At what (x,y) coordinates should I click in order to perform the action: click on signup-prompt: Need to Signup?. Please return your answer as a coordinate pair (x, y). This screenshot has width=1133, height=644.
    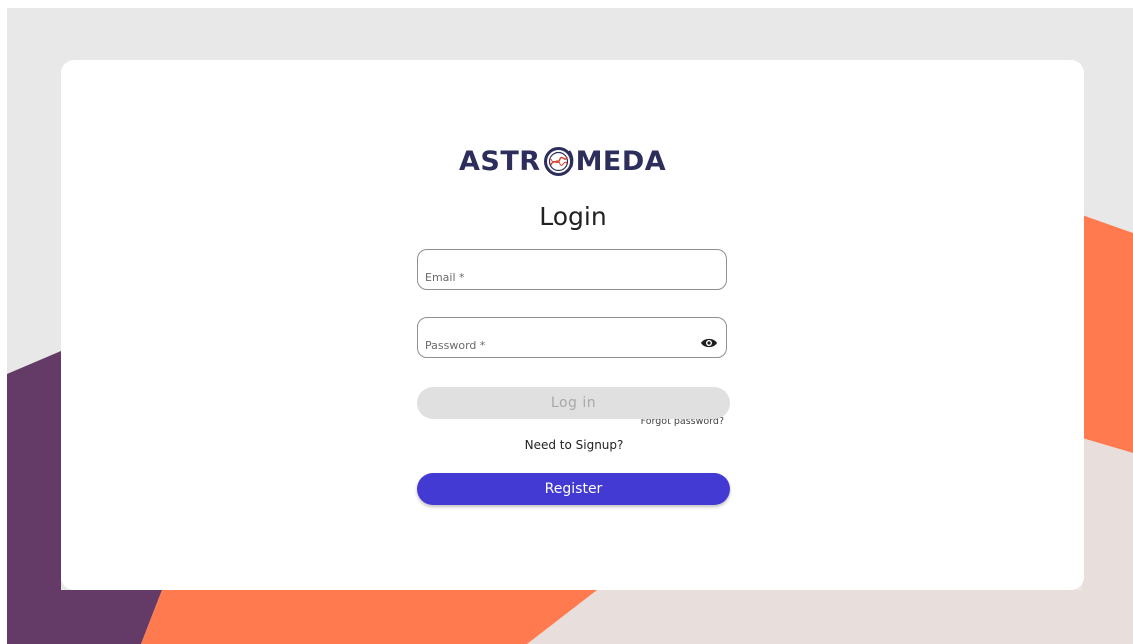
    Looking at the image, I should click on (574, 445).